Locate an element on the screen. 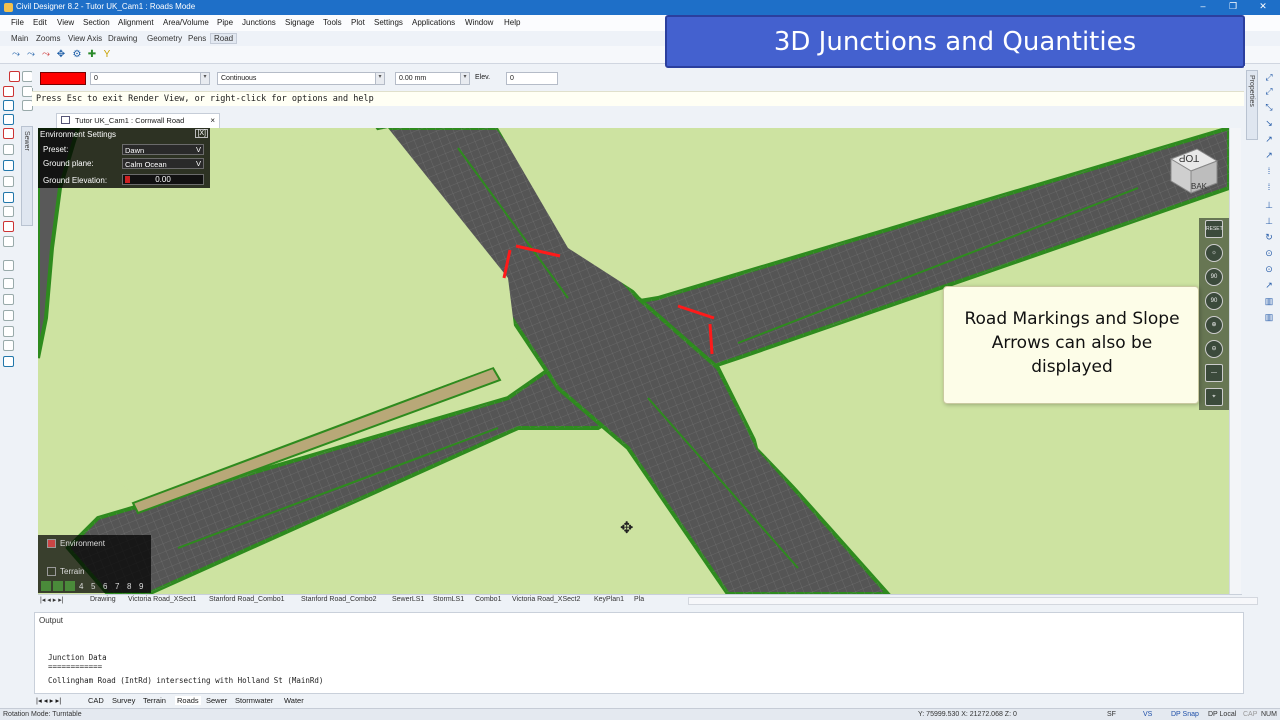  menu-file: File is located at coordinates (17, 22).